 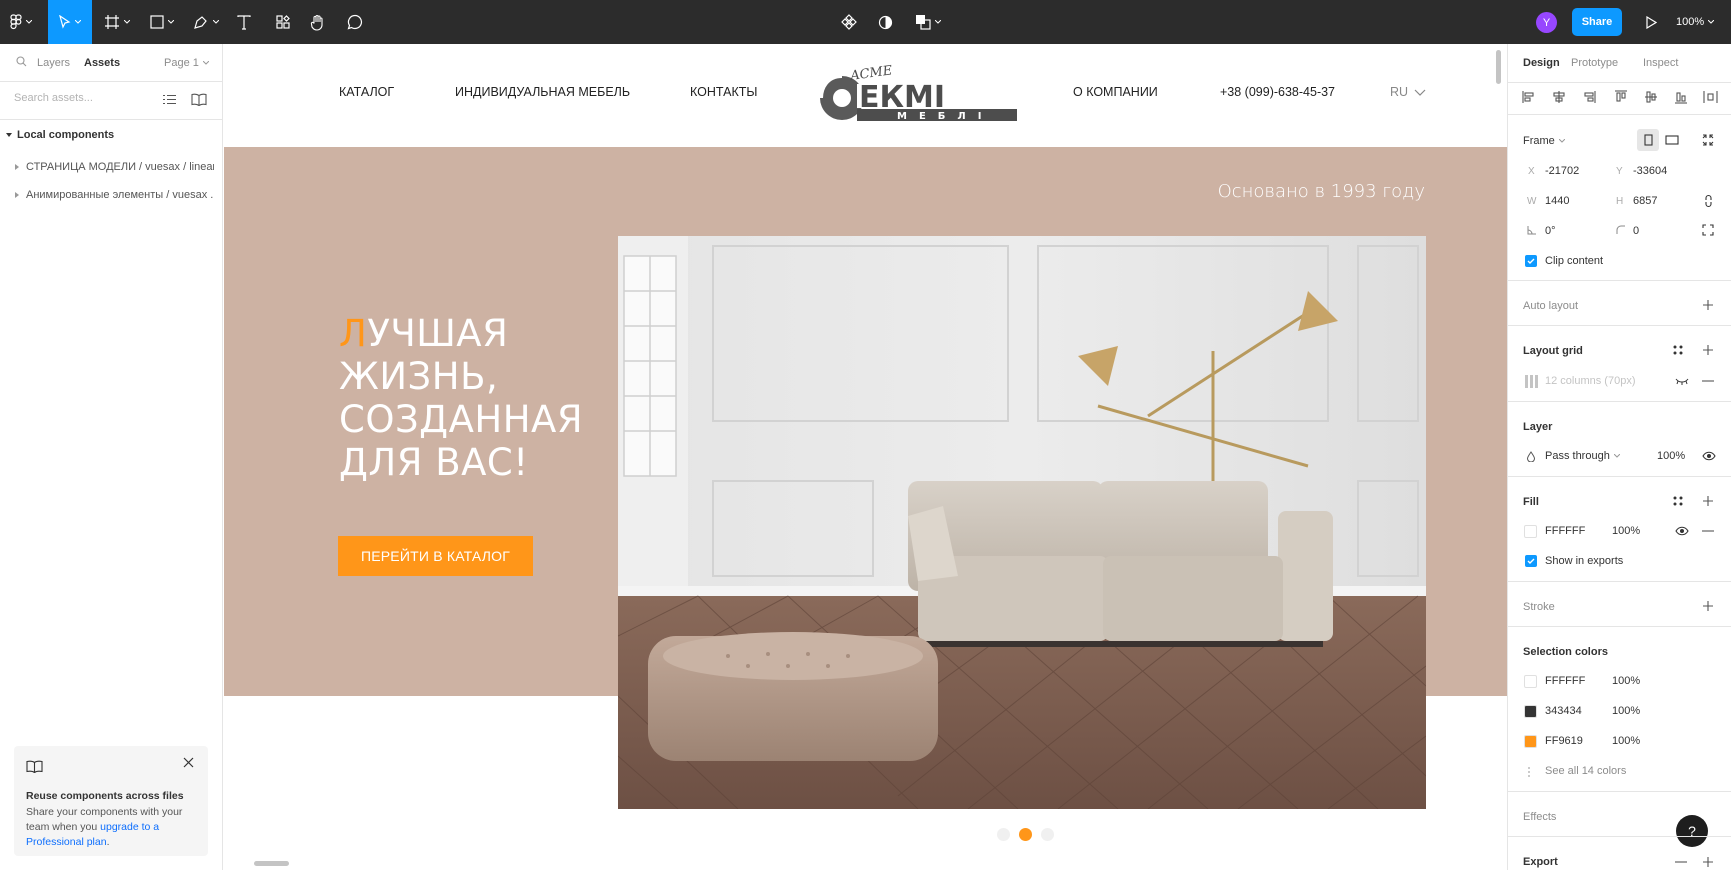 I want to click on color-styles-icon, so click(x=1678, y=501).